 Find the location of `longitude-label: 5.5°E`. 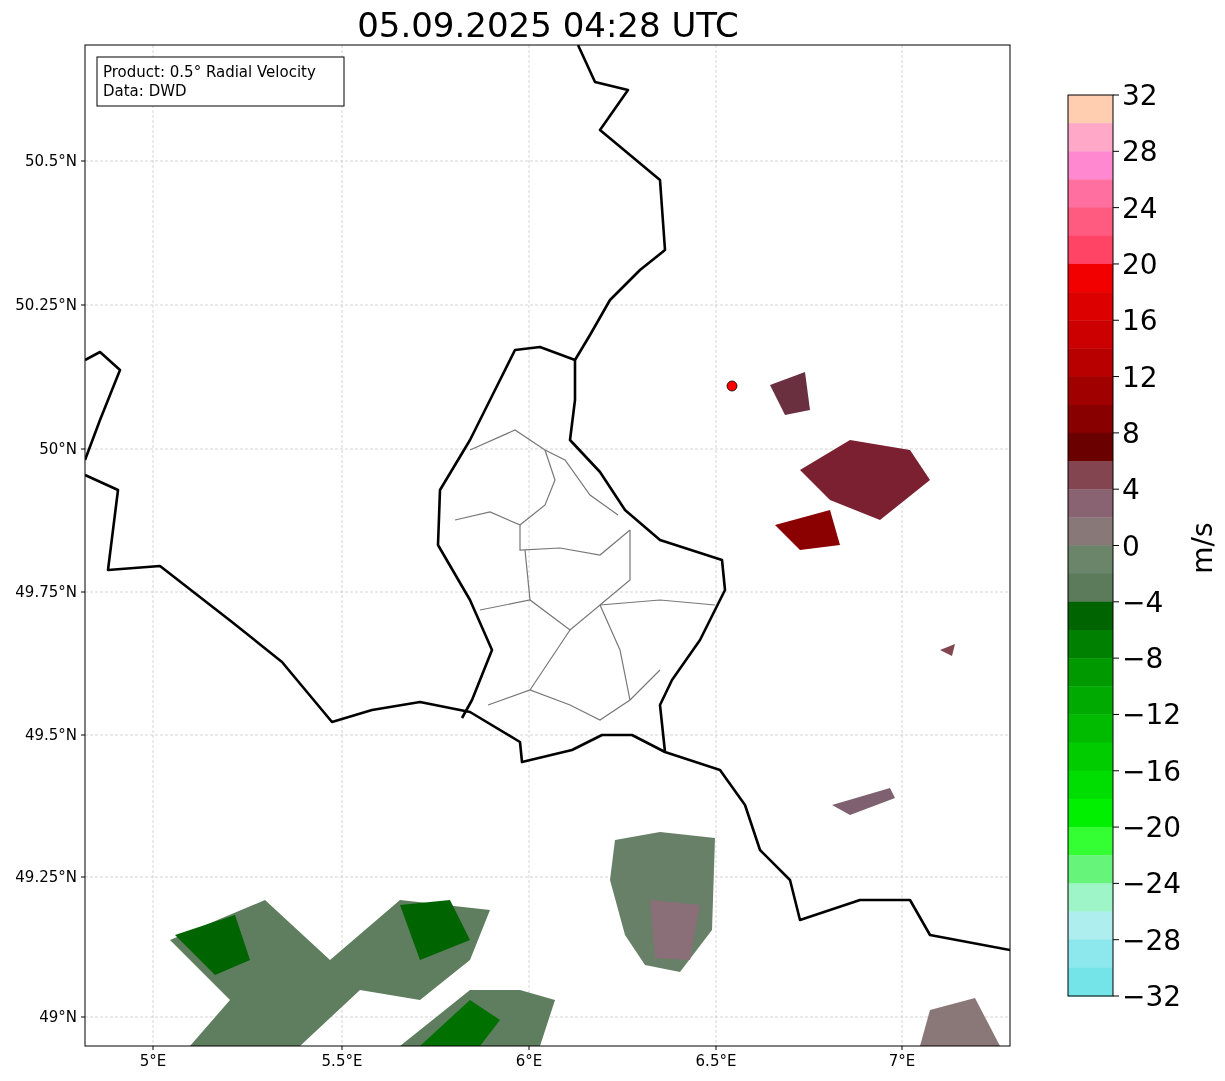

longitude-label: 5.5°E is located at coordinates (342, 1061).